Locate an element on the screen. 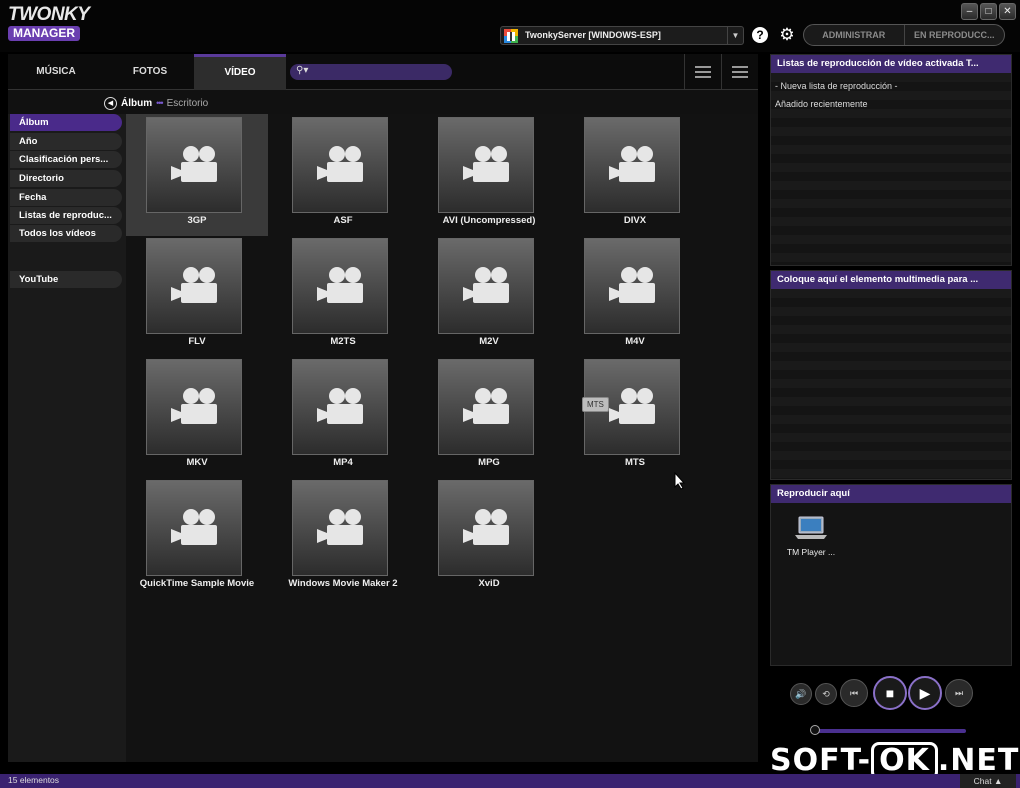 The image size is (1020, 788). video-folder: DIVX is located at coordinates (635, 175).